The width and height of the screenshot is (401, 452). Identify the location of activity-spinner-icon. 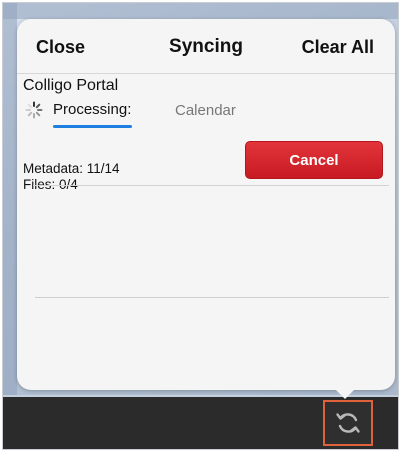
(34, 110).